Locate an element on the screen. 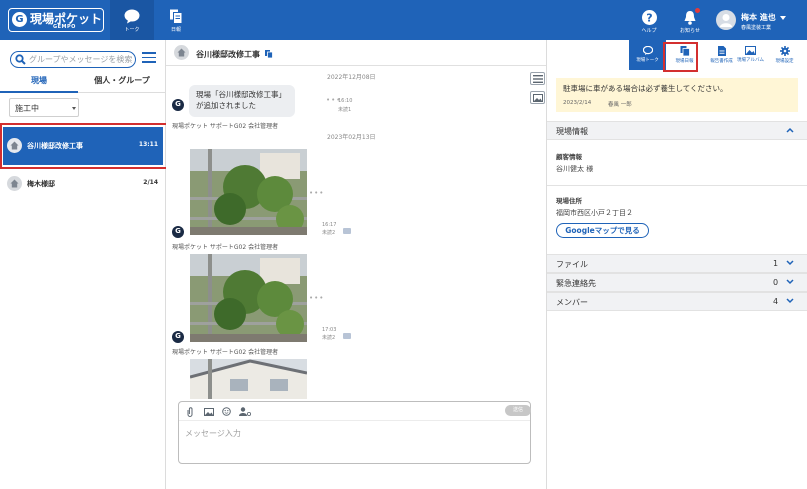  user-icon is located at coordinates (726, 20).